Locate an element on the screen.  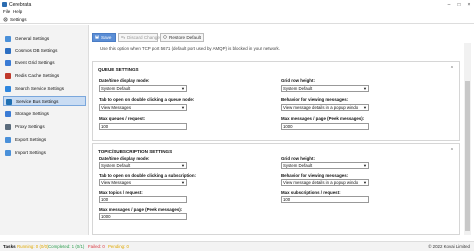
section-title: TOPIC/SUBSCRIPTION SETTINGS is located at coordinates (135, 151).